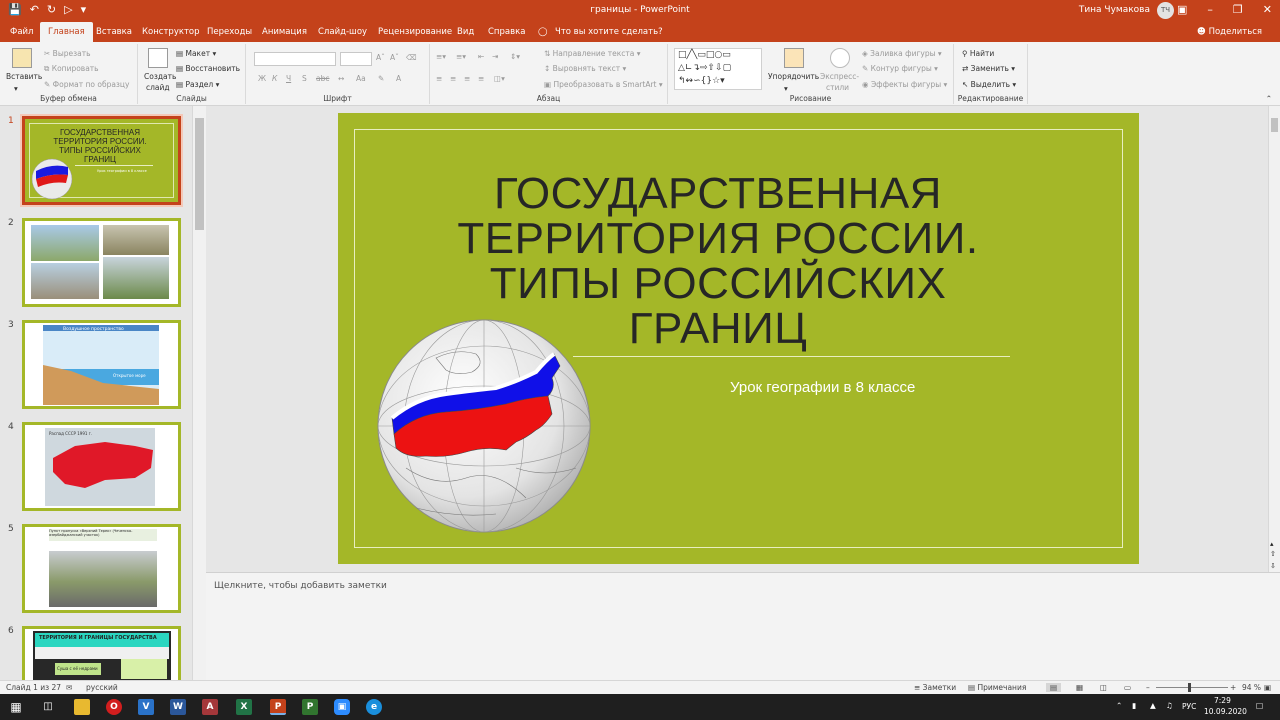 The image size is (1280, 720). Describe the element at coordinates (603, 84) in the screenshot. I see `smartart-button: ▣ Преобразовать в SmartArt ▾` at that location.